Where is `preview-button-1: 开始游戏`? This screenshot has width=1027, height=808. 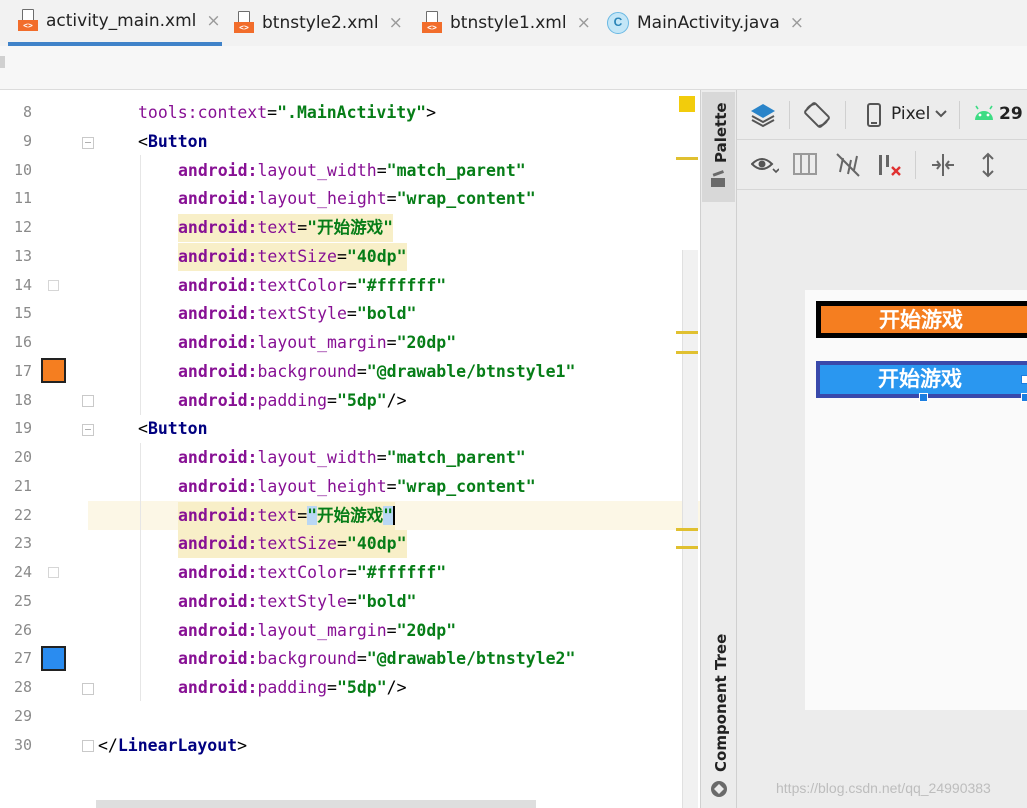
preview-button-1: 开始游戏 is located at coordinates (921, 319).